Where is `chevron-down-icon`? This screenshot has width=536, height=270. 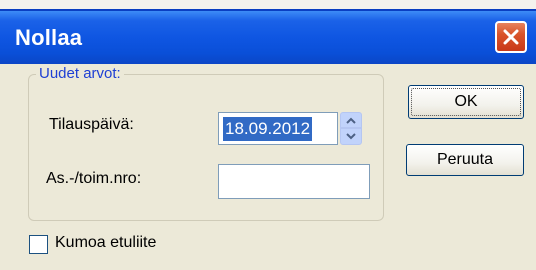 chevron-down-icon is located at coordinates (351, 136).